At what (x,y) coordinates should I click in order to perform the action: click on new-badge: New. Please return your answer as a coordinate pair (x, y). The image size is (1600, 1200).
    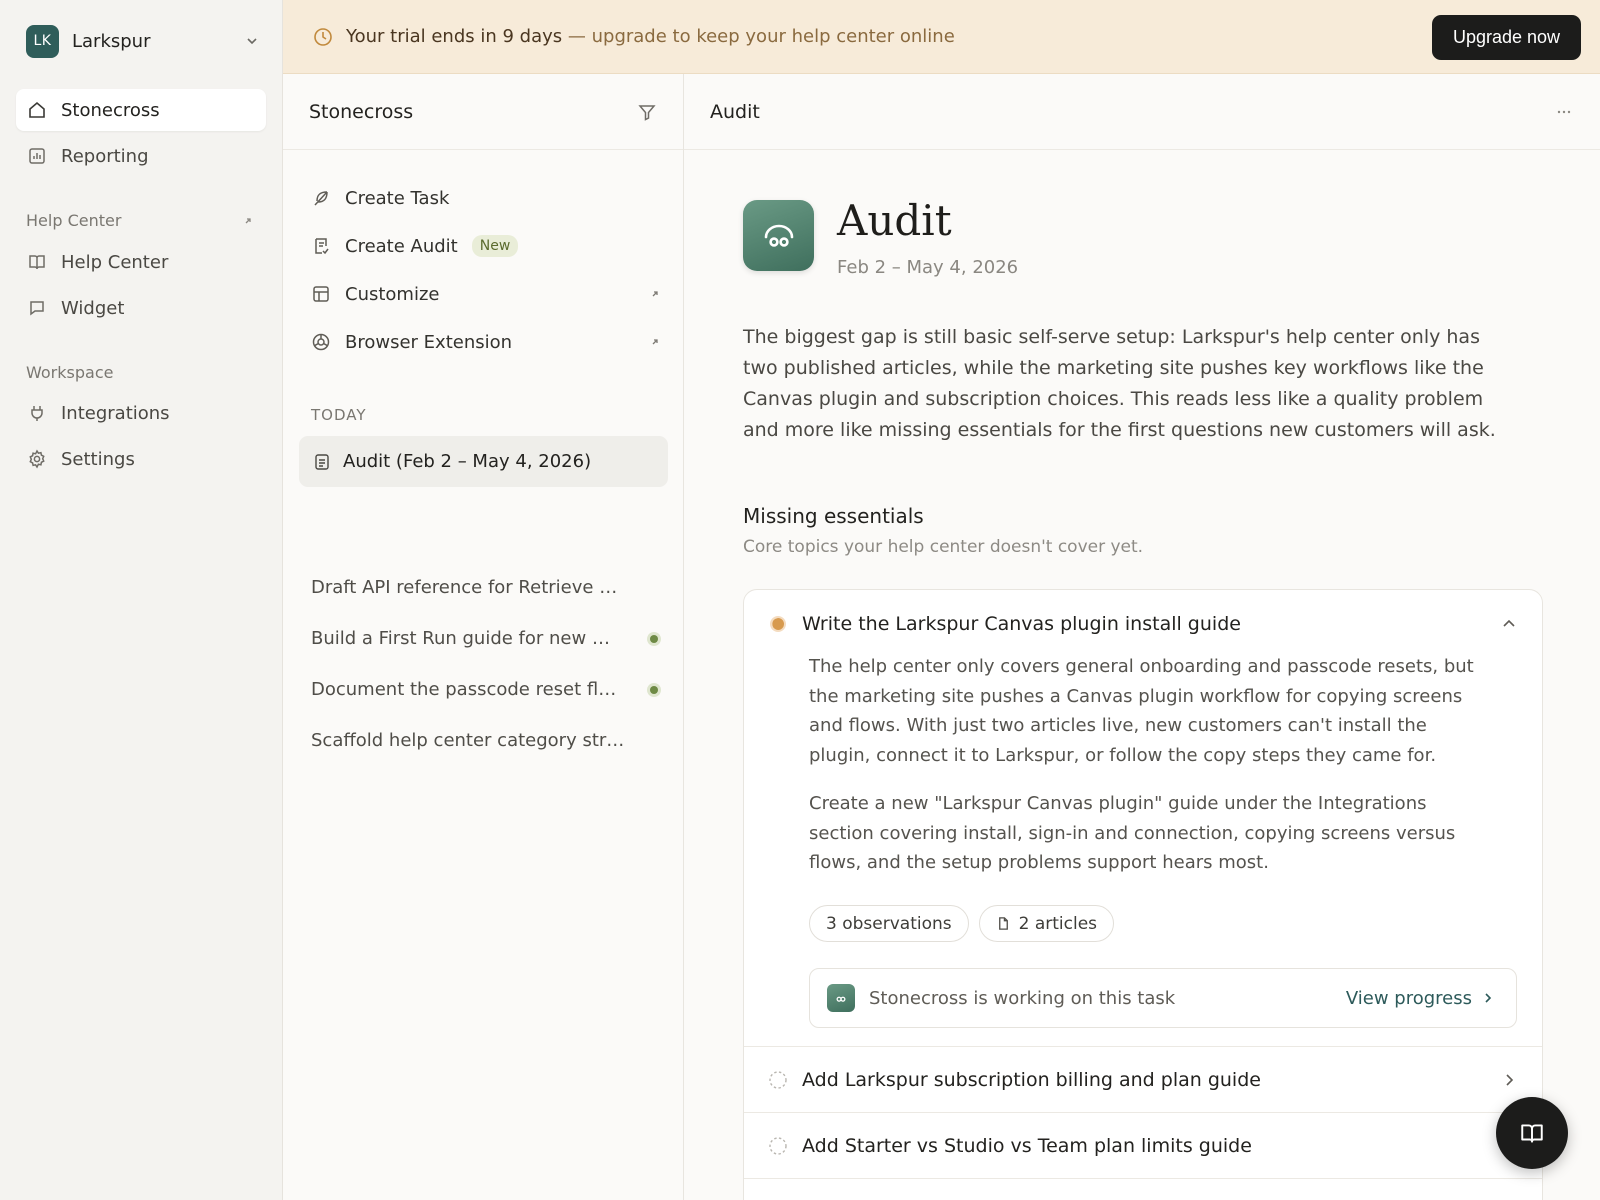
    Looking at the image, I should click on (495, 246).